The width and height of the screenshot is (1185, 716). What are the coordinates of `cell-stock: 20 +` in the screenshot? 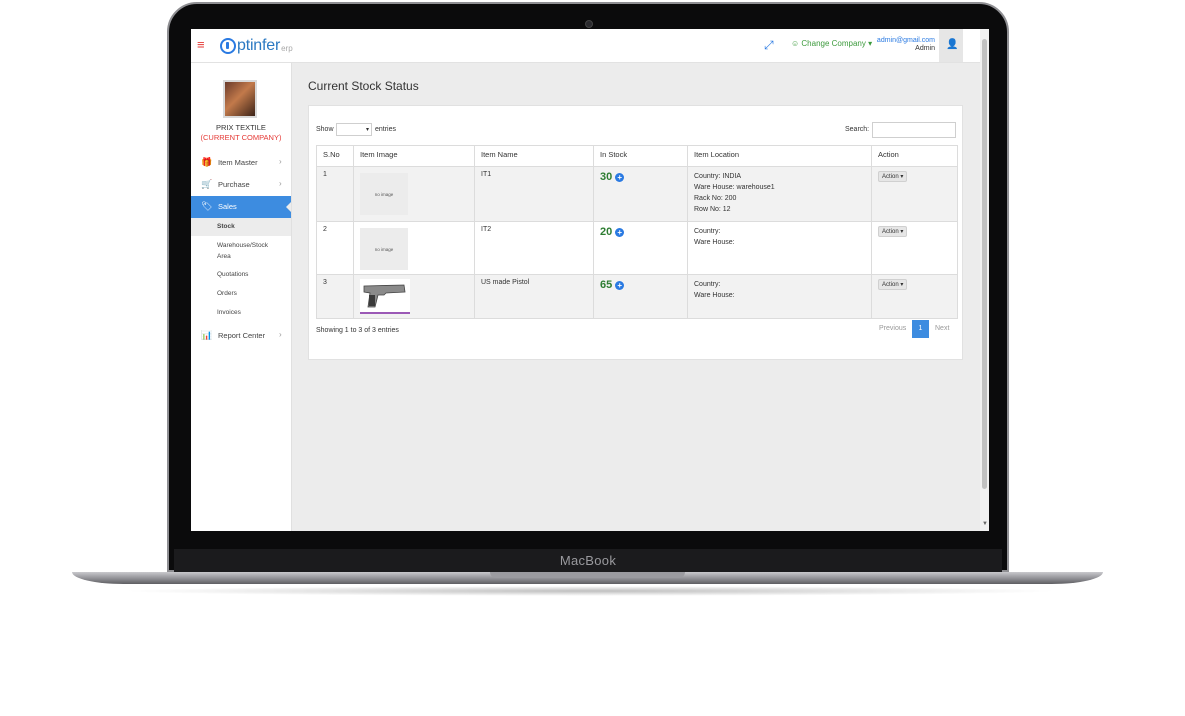 It's located at (640, 248).